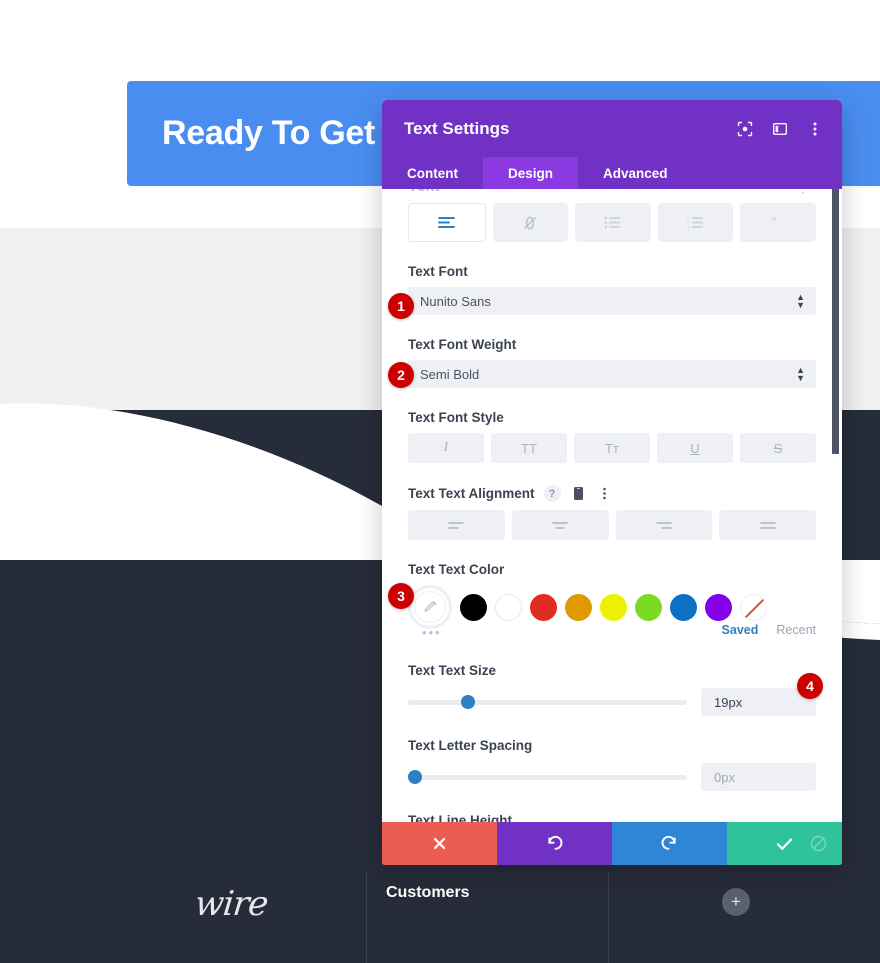 Image resolution: width=880 pixels, height=963 pixels. I want to click on blockquote-icon: ”, so click(778, 222).